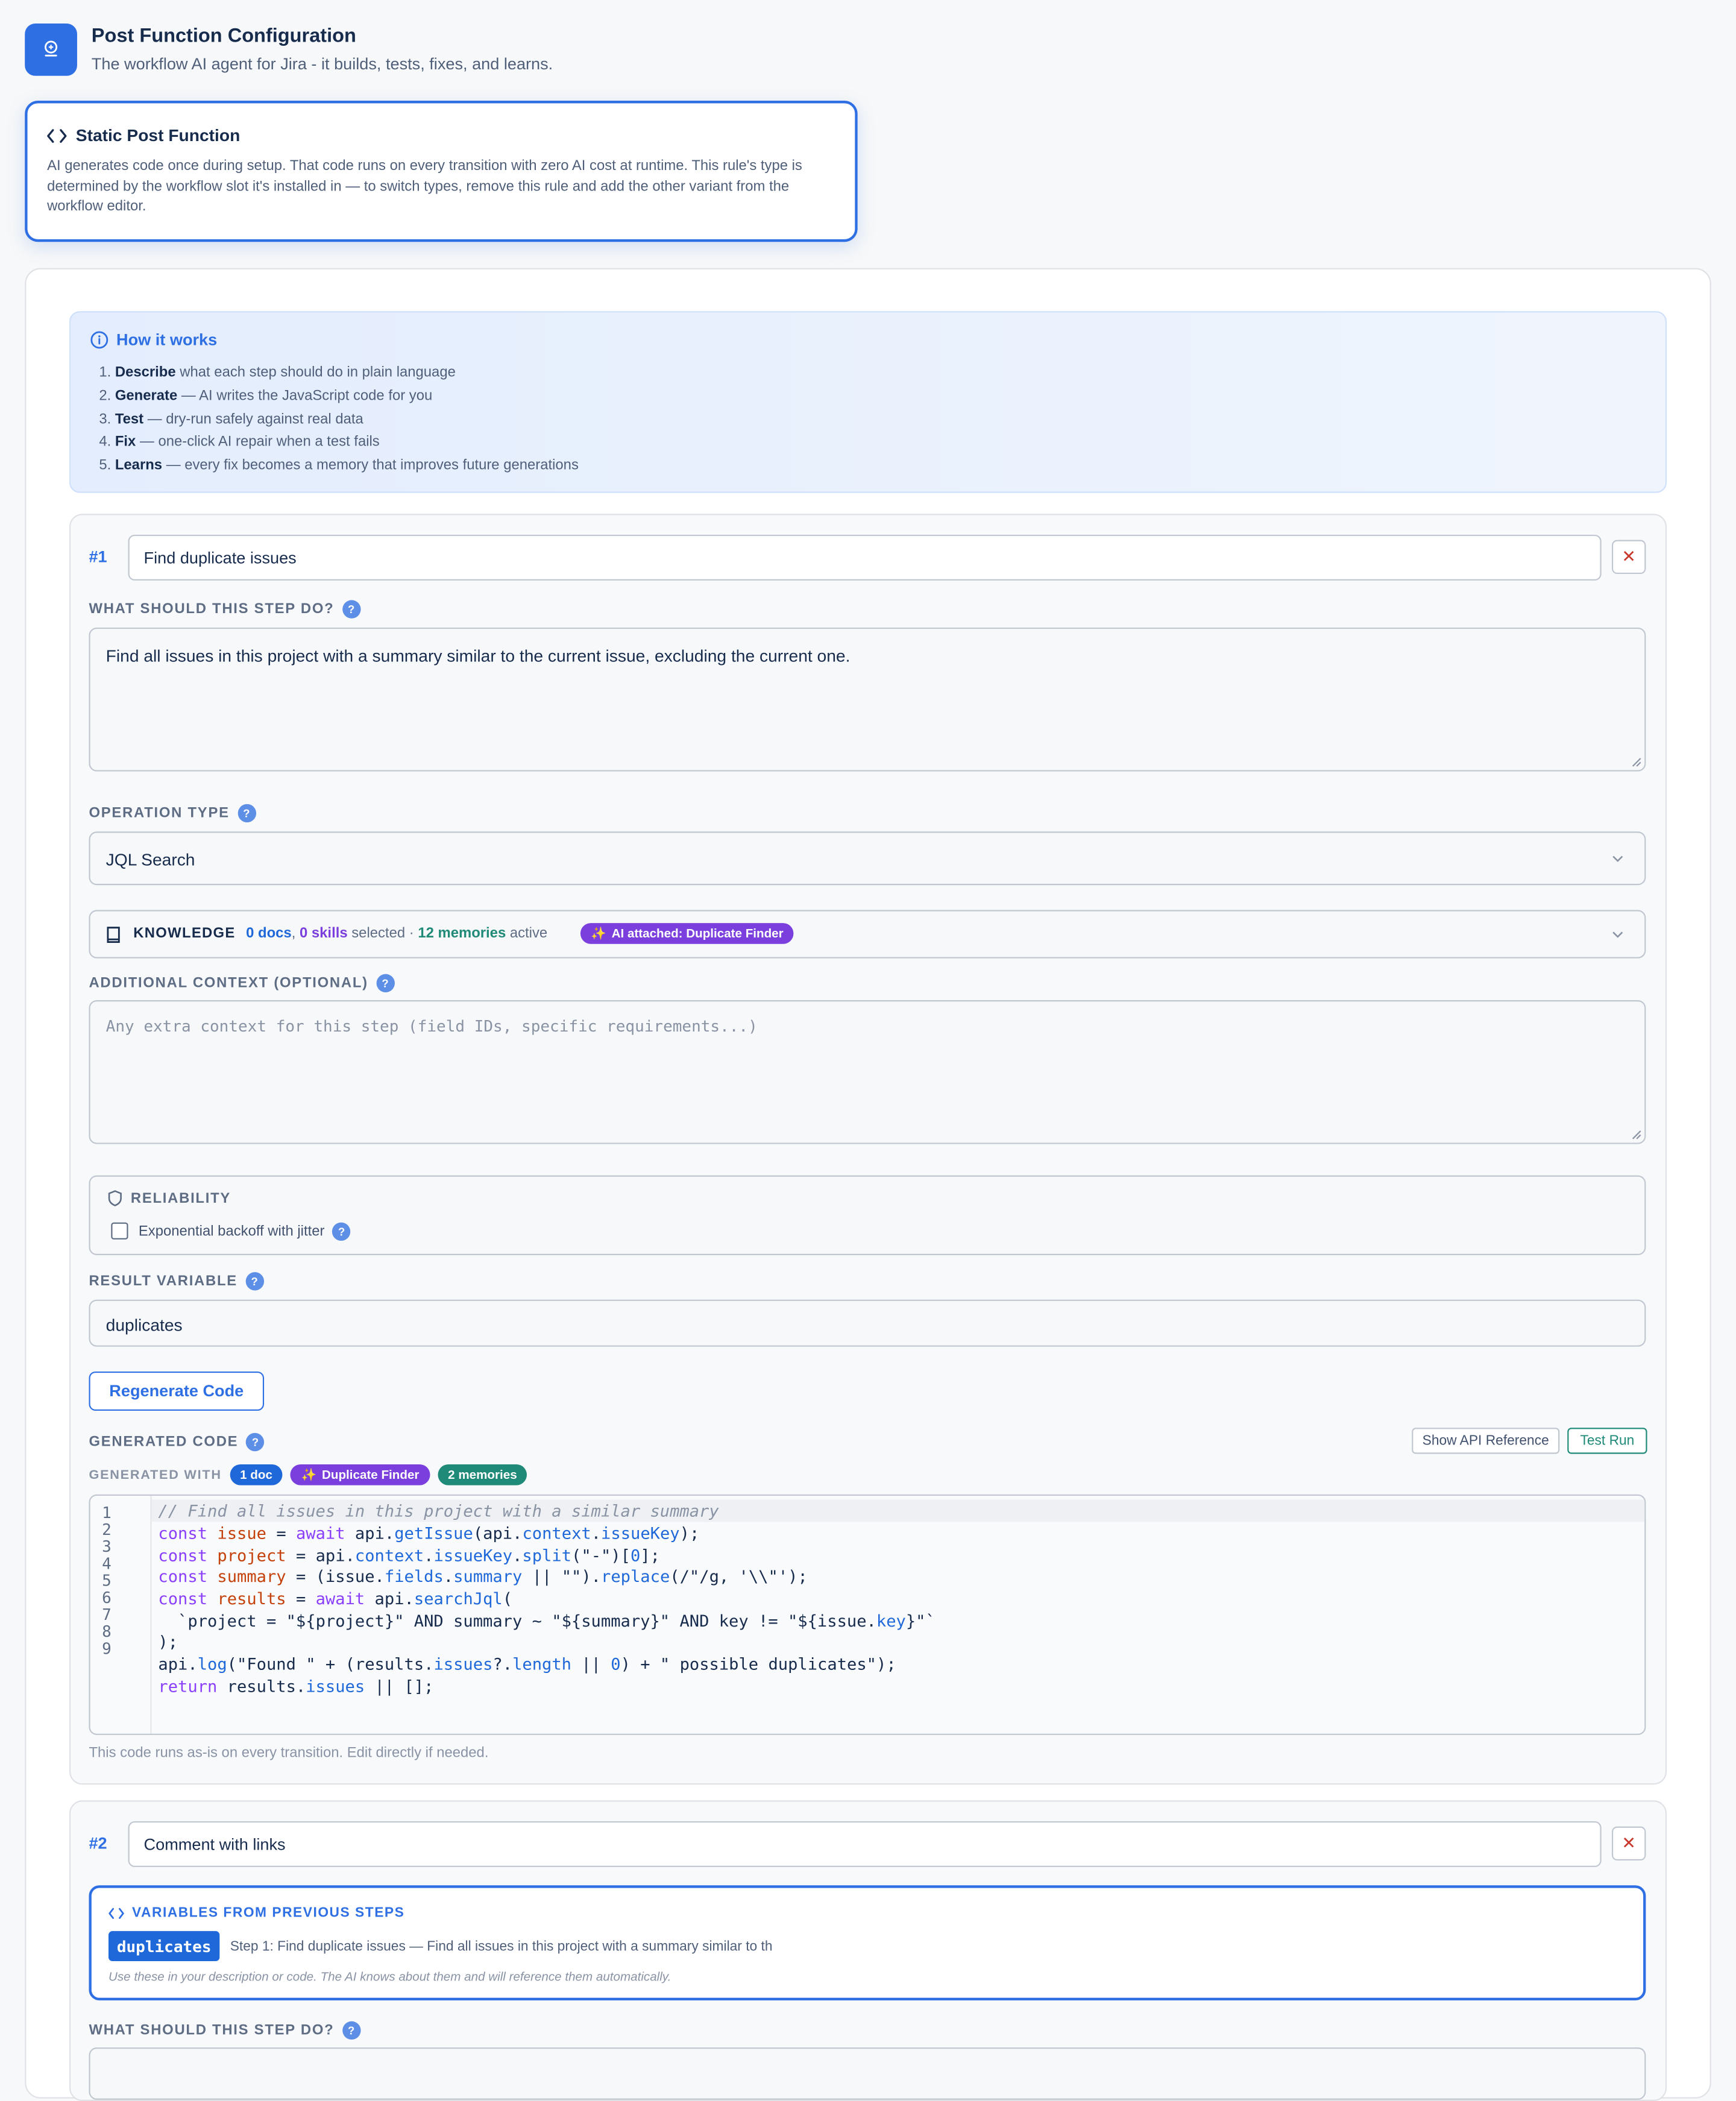 The width and height of the screenshot is (1736, 2101). I want to click on reliability-label: RELIABILITY, so click(180, 1199).